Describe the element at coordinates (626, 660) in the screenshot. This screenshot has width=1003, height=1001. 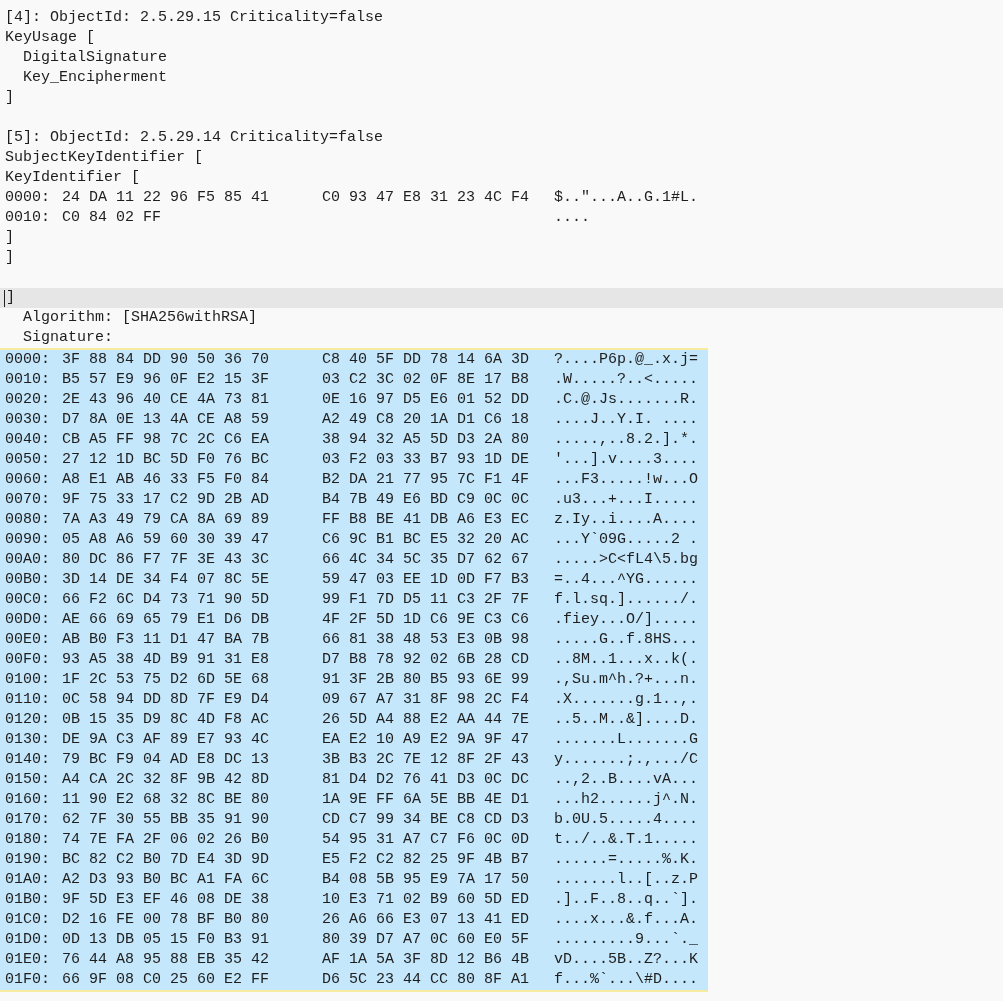
I see `ascii-text: ..8M..1...x..k(.` at that location.